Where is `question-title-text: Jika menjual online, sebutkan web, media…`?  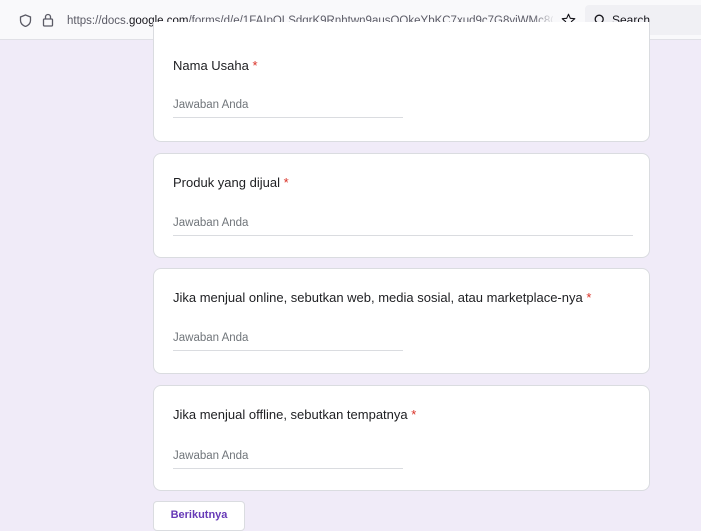
question-title-text: Jika menjual online, sebutkan web, media… is located at coordinates (378, 297).